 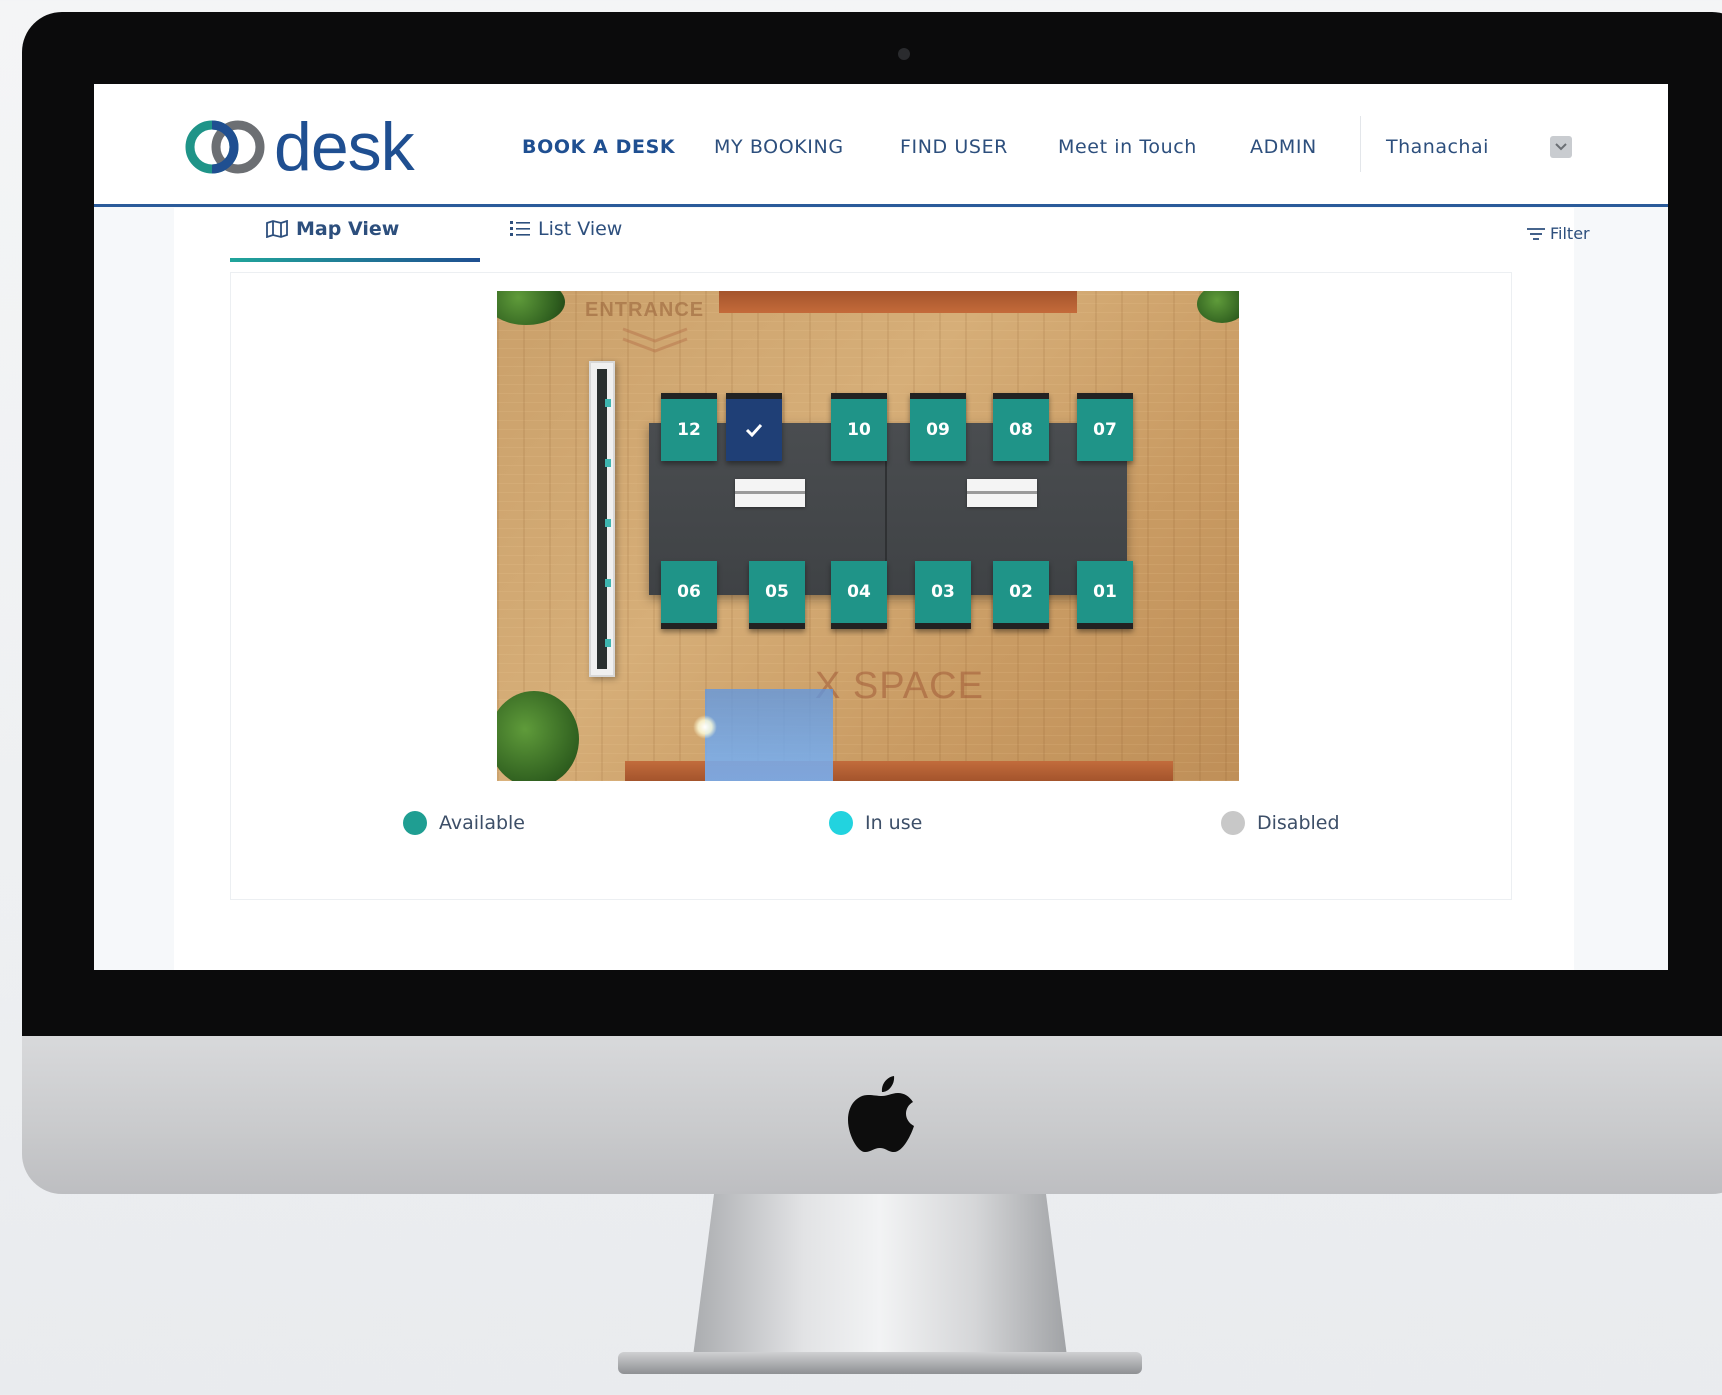 I want to click on seat-label: 10, so click(x=859, y=430).